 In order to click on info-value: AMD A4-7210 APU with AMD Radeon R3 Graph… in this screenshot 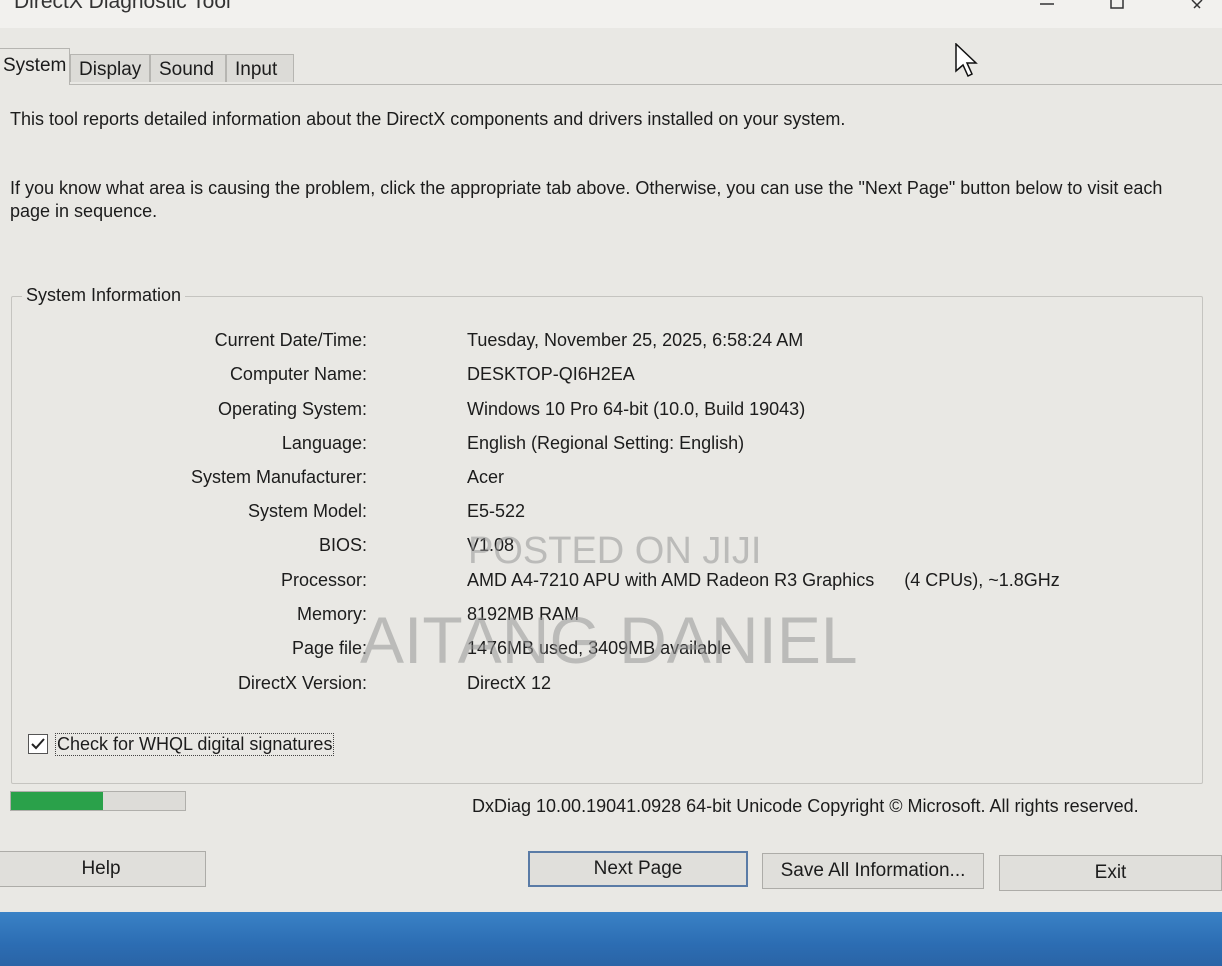, I will do `click(763, 580)`.